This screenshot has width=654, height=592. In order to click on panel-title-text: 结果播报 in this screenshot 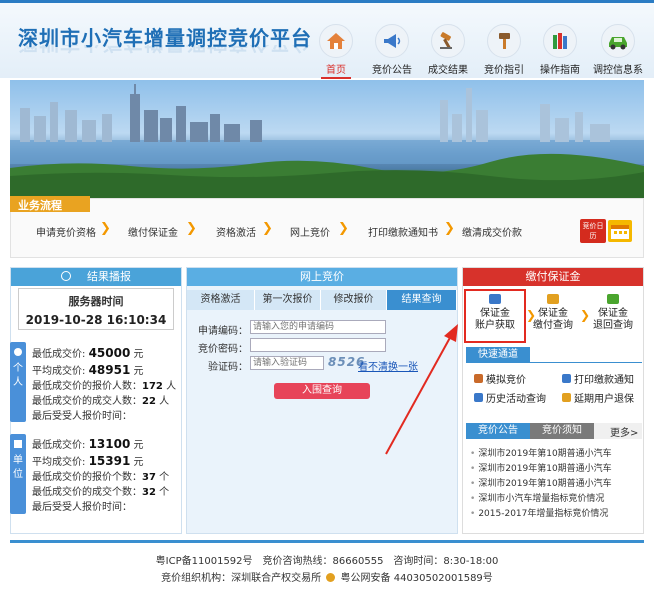, I will do `click(109, 276)`.